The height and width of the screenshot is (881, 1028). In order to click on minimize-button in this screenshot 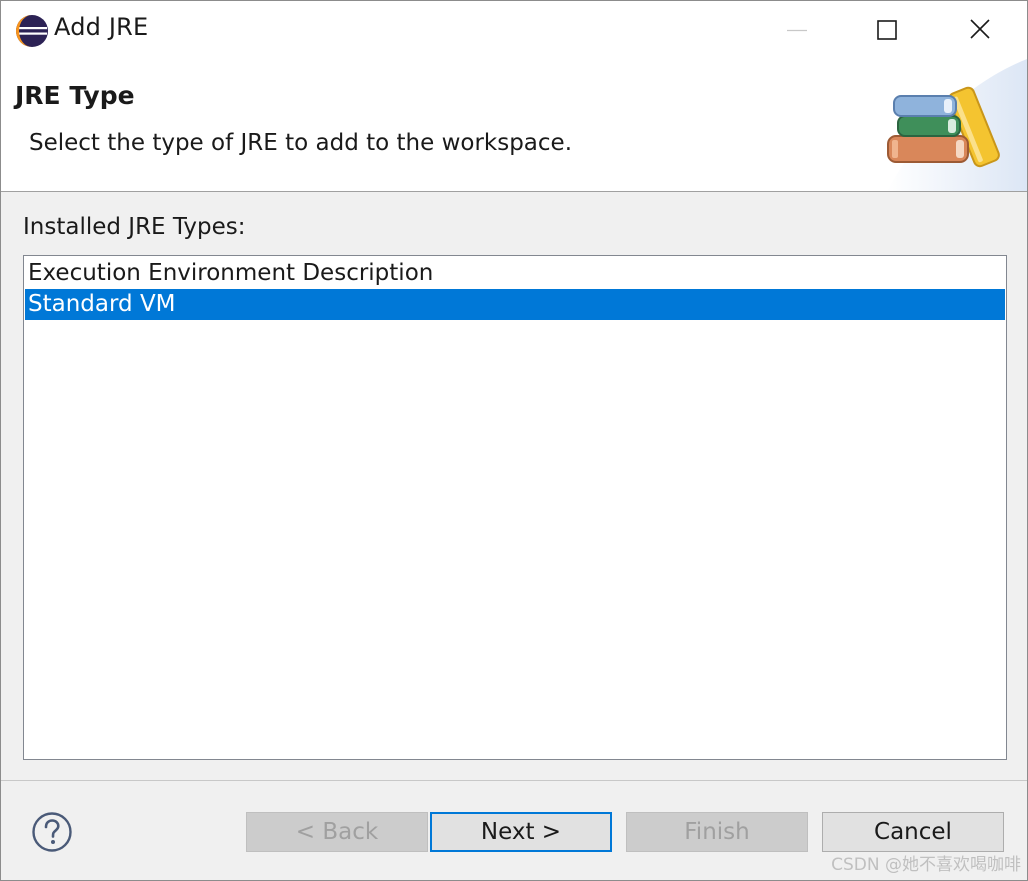, I will do `click(797, 30)`.